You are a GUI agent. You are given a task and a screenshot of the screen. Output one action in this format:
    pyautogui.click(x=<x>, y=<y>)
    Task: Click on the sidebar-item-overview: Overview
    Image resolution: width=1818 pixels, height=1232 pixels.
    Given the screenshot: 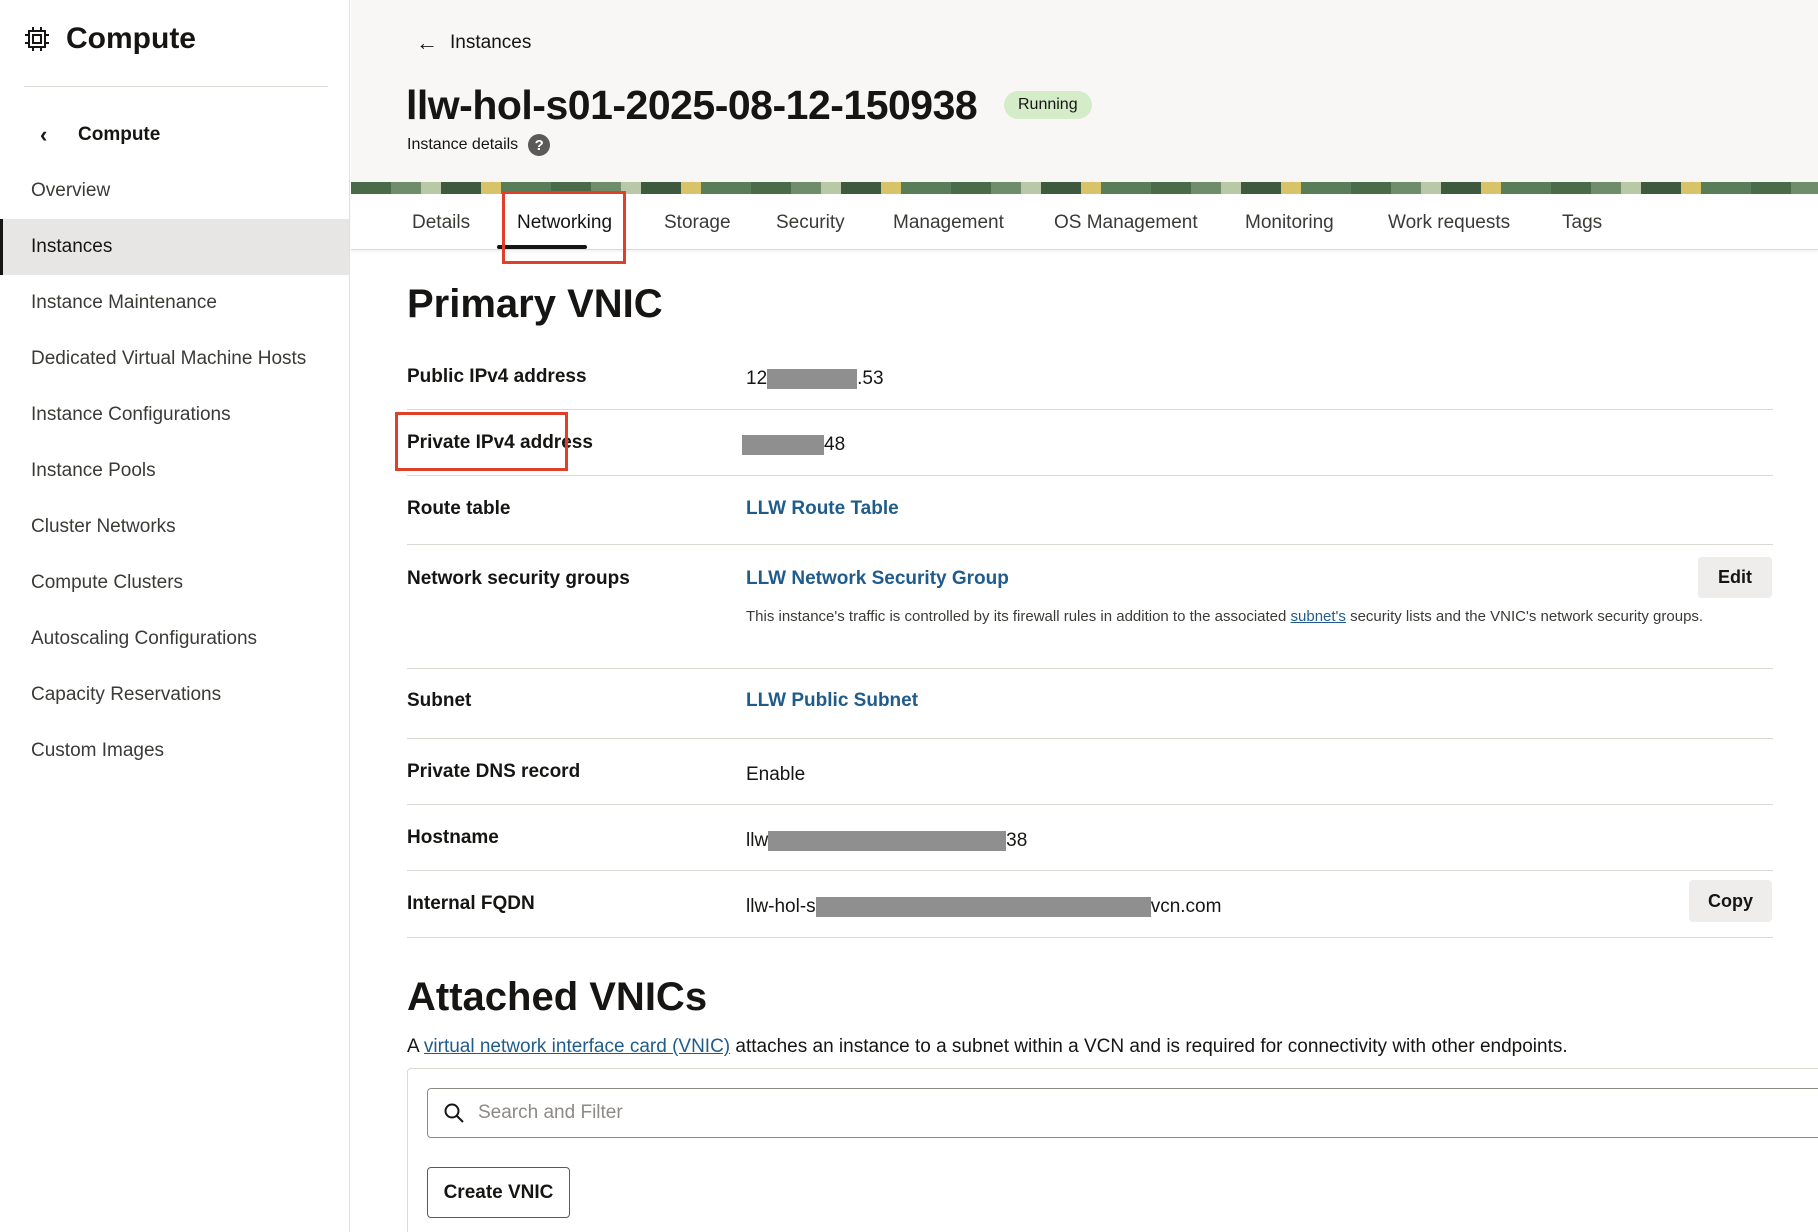 What is the action you would take?
    pyautogui.click(x=174, y=191)
    